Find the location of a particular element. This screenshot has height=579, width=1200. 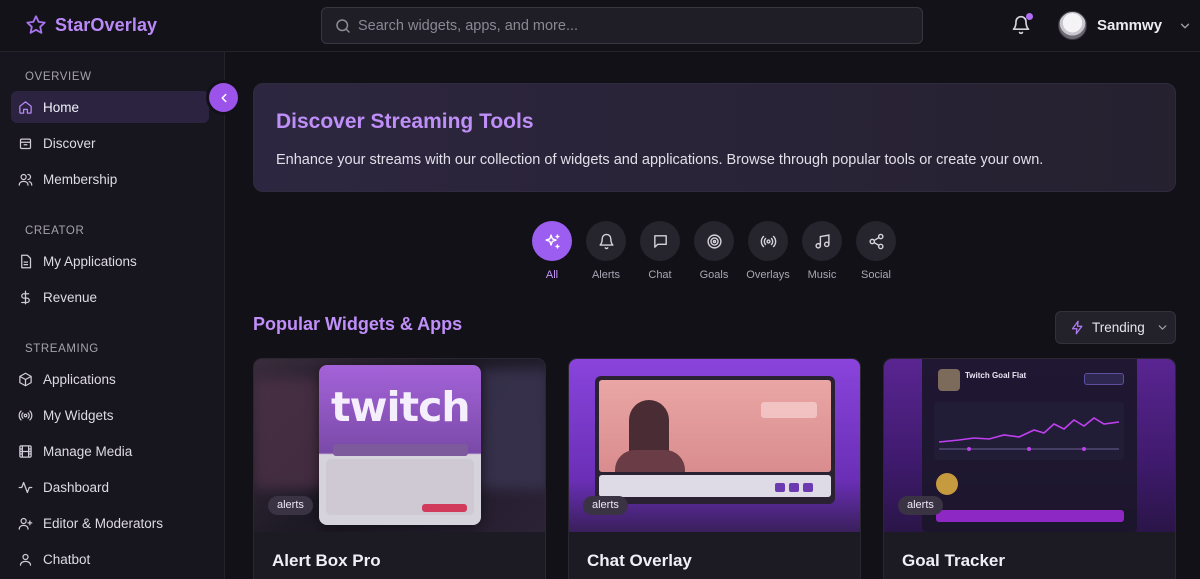

sort-label: Trending is located at coordinates (1118, 327).